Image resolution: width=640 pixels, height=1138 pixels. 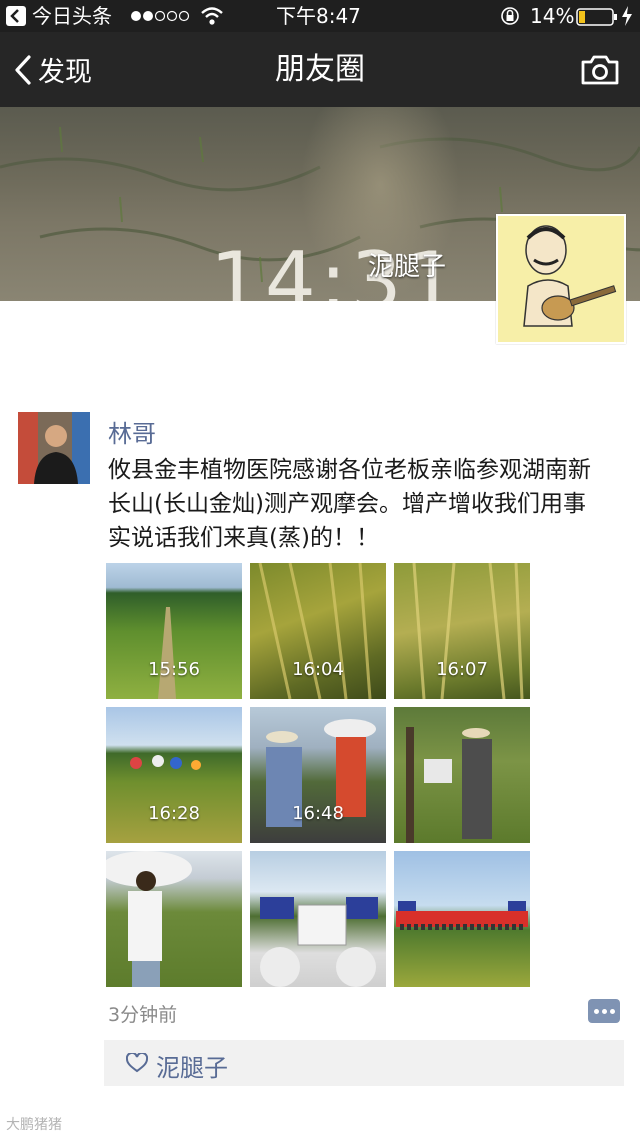 I want to click on photo-time: 16:07, so click(x=462, y=669).